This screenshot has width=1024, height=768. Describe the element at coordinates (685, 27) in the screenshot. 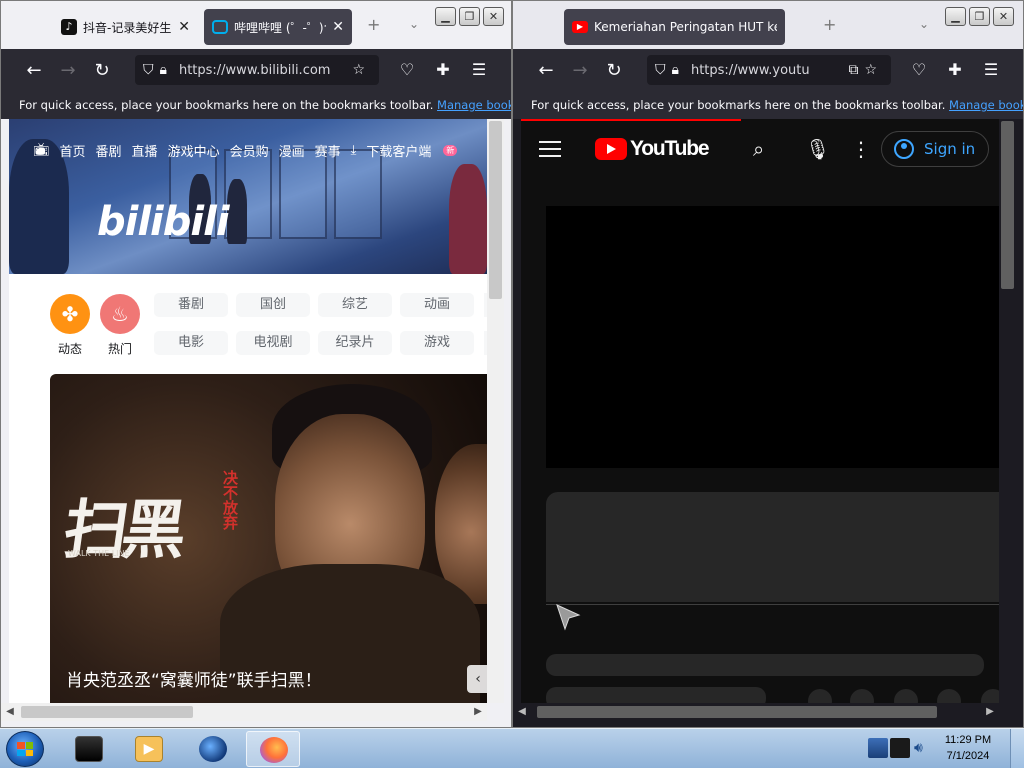

I see `tab-title: Kemeriahan Peringatan HUT ke` at that location.